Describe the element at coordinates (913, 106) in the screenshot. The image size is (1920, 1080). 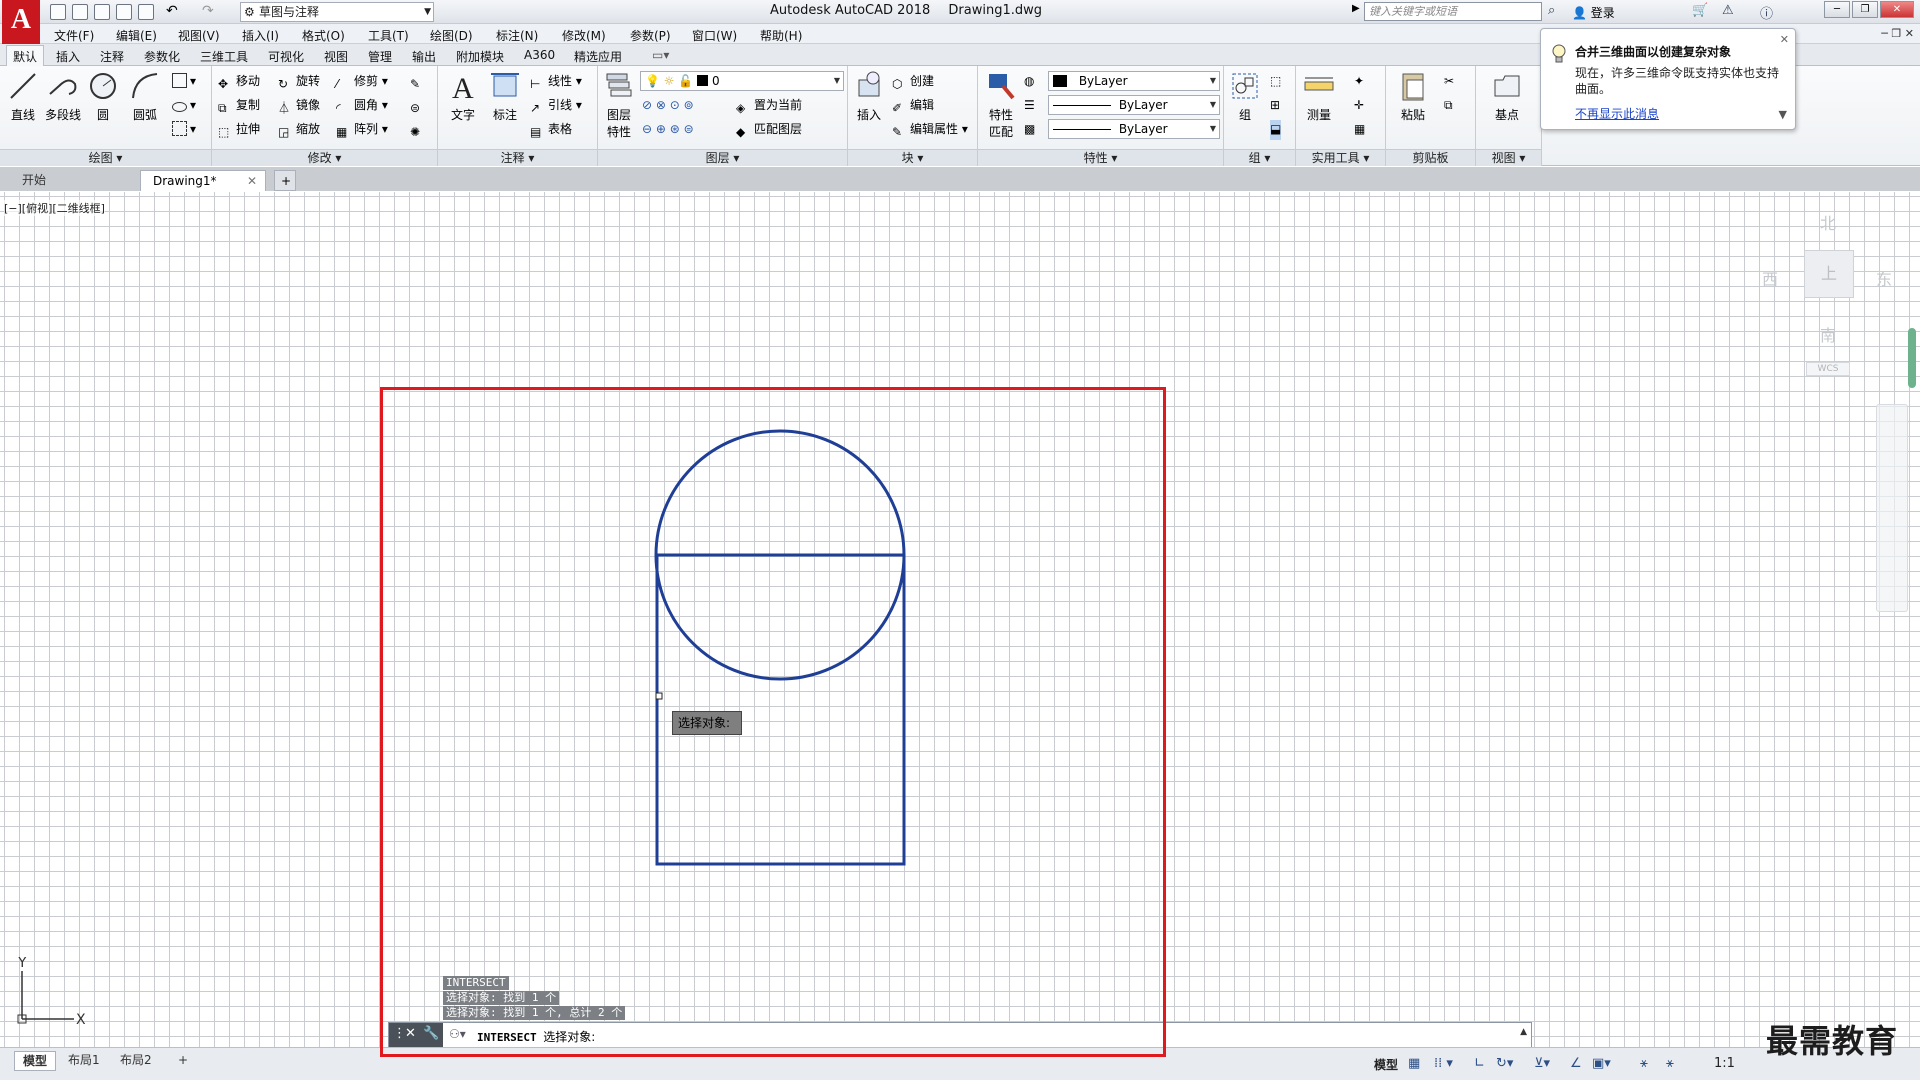
I see `edit-block-tool: ✐ 编辑` at that location.